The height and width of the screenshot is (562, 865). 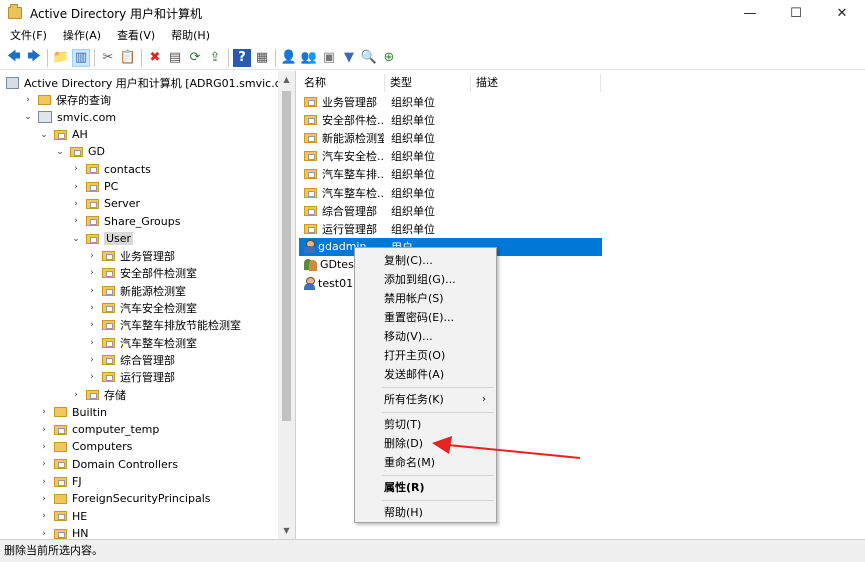 What do you see at coordinates (130, 377) in the screenshot?
I see `tree-node: › 运行管理部` at bounding box center [130, 377].